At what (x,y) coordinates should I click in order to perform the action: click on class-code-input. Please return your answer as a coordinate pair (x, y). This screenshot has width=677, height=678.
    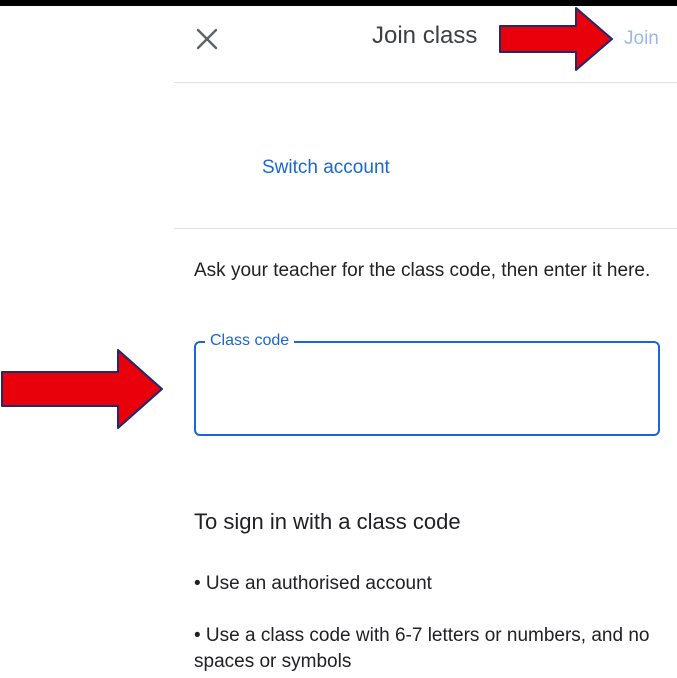
    Looking at the image, I should click on (425, 389).